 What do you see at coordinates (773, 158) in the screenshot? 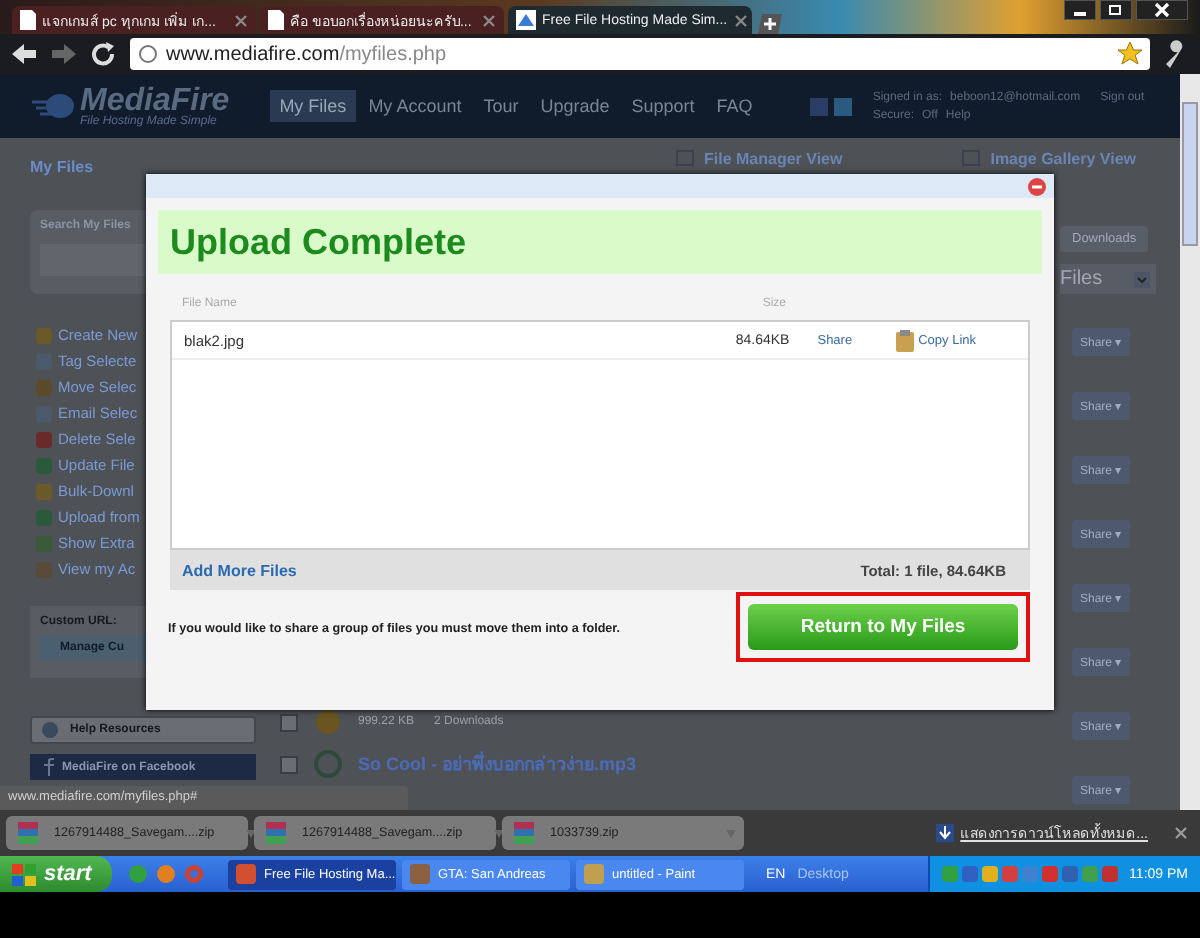
I see `view-label: File Manager View` at bounding box center [773, 158].